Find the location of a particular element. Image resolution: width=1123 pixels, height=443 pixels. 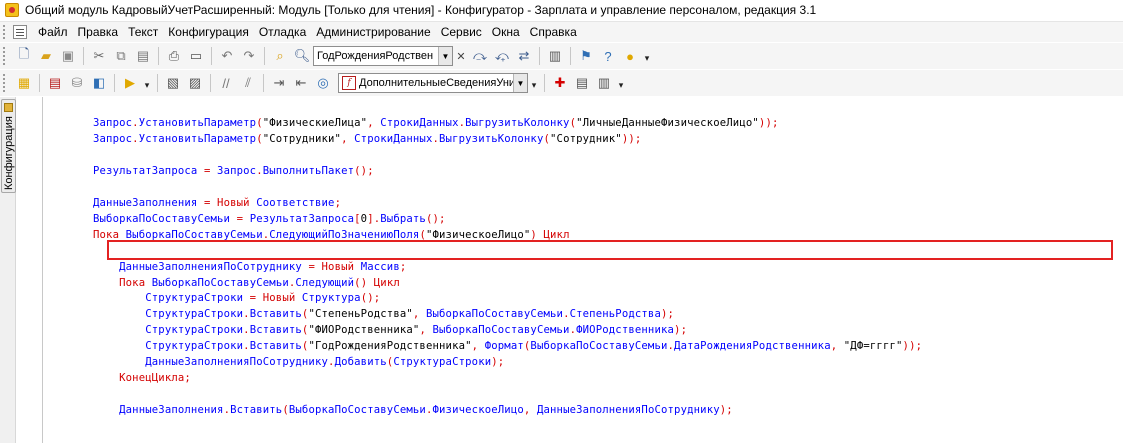

remove-bookmark-icon: ▤ is located at coordinates (582, 83).